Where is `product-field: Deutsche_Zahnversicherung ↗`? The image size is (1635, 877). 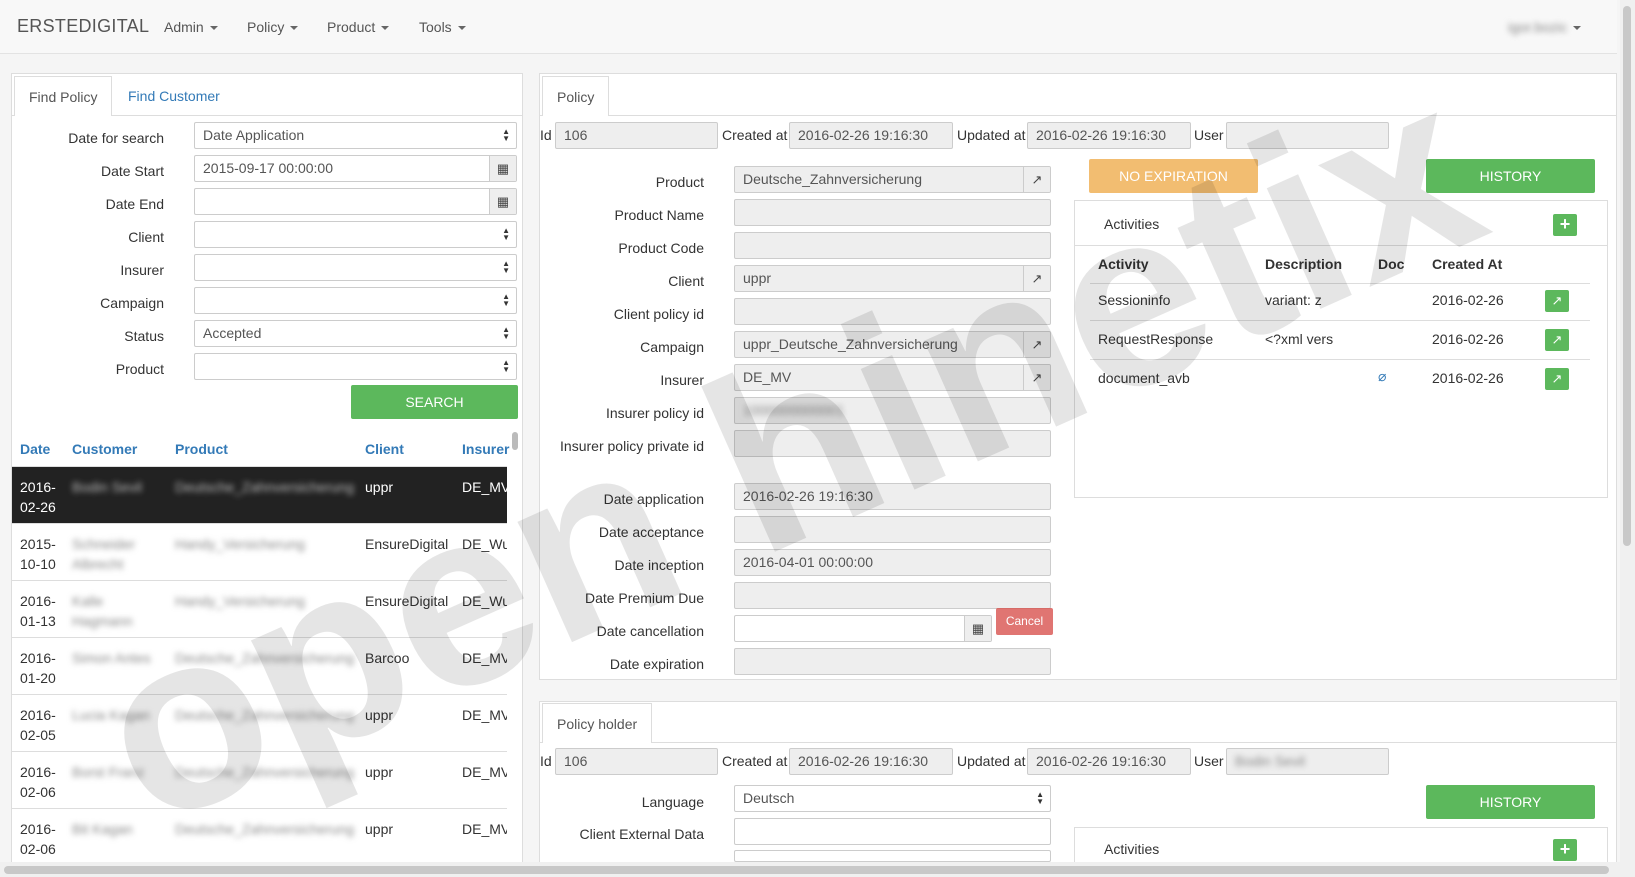
product-field: Deutsche_Zahnversicherung ↗ is located at coordinates (892, 179).